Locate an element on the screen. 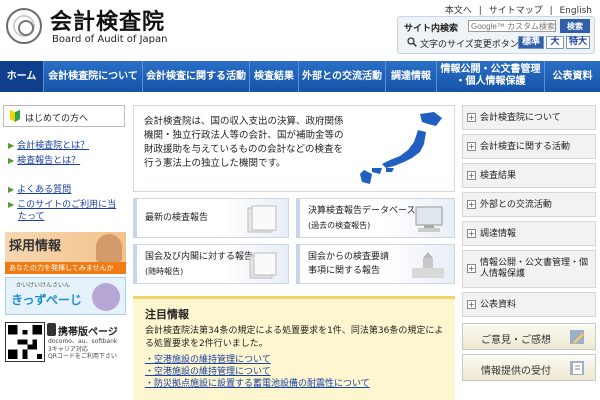 This screenshot has height=400, width=600. mobile-page-description: docomo、au、softbank 3キャリア対応 QRコードをご利用下さい is located at coordinates (83, 349).